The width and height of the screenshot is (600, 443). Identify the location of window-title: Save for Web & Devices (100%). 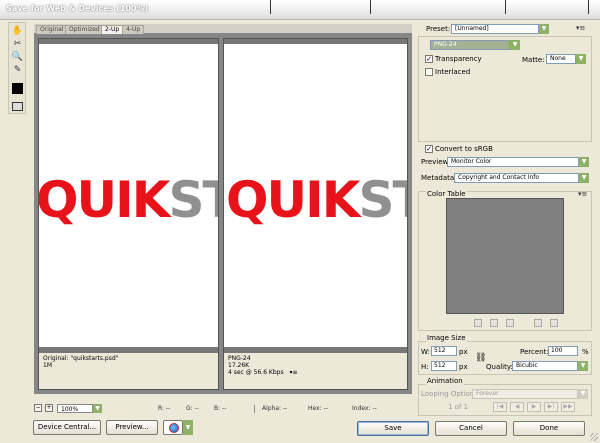
(77, 8).